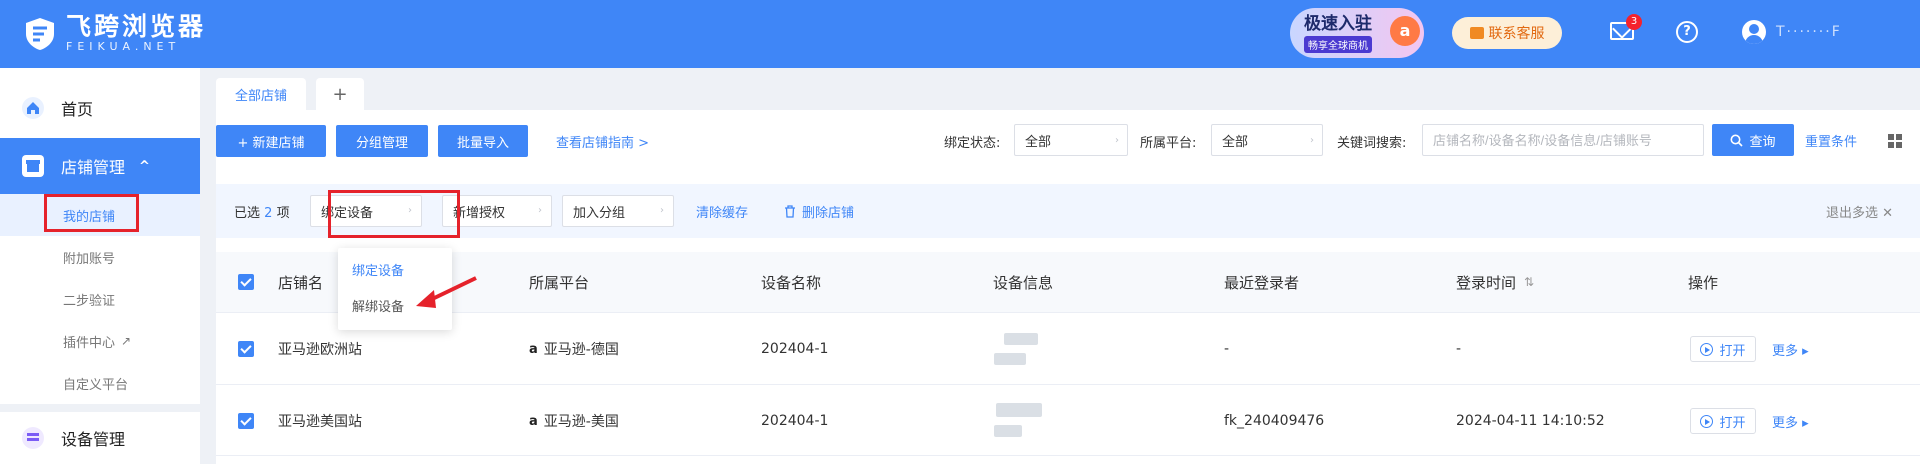  Describe the element at coordinates (1476, 33) in the screenshot. I see `chat-icon` at that location.